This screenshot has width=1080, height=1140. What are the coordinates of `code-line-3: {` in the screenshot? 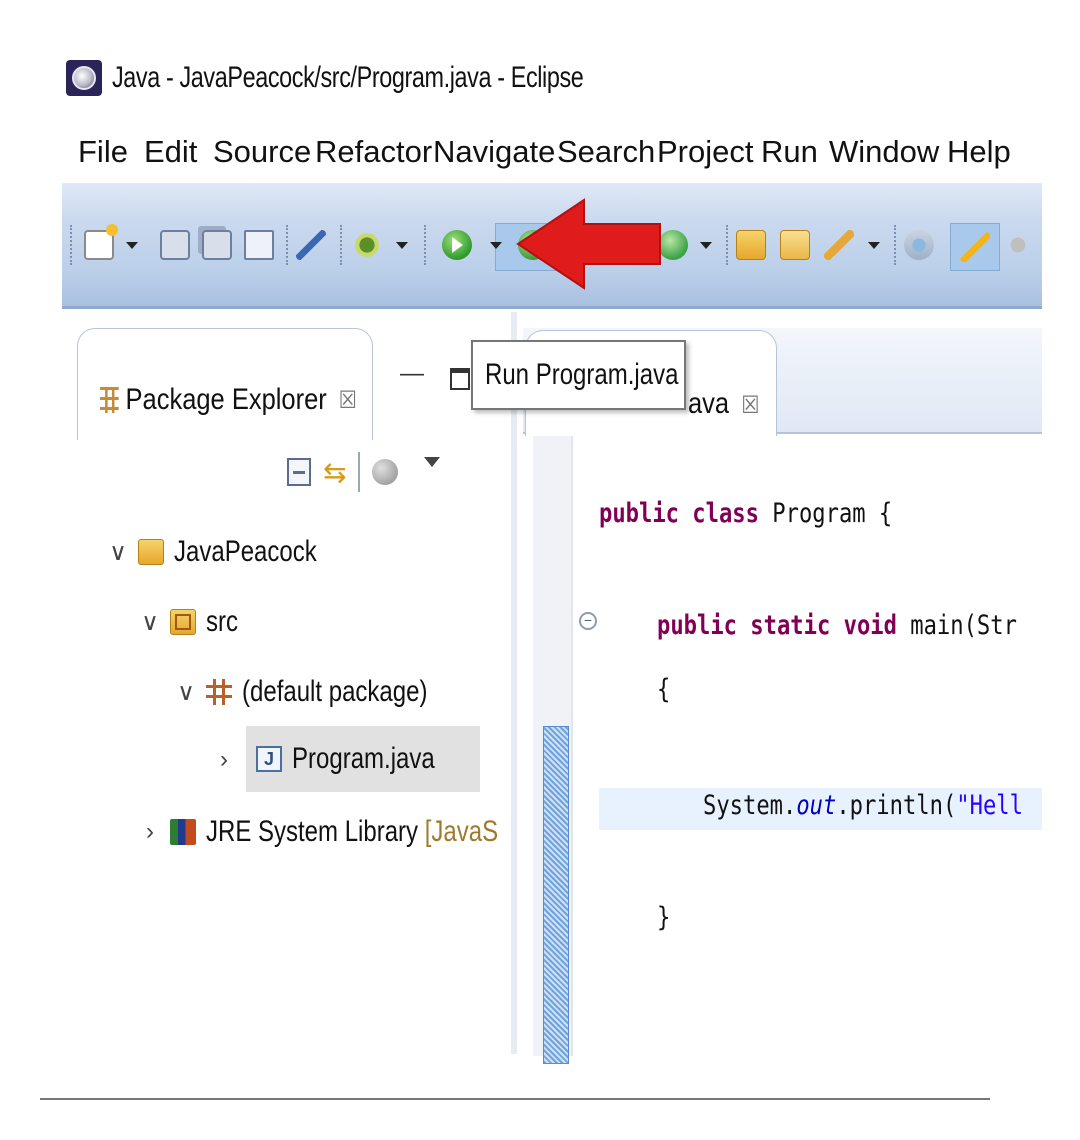 It's located at (663, 689).